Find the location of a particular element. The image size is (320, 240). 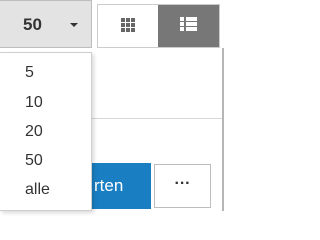

view-toggle-group is located at coordinates (158, 26).